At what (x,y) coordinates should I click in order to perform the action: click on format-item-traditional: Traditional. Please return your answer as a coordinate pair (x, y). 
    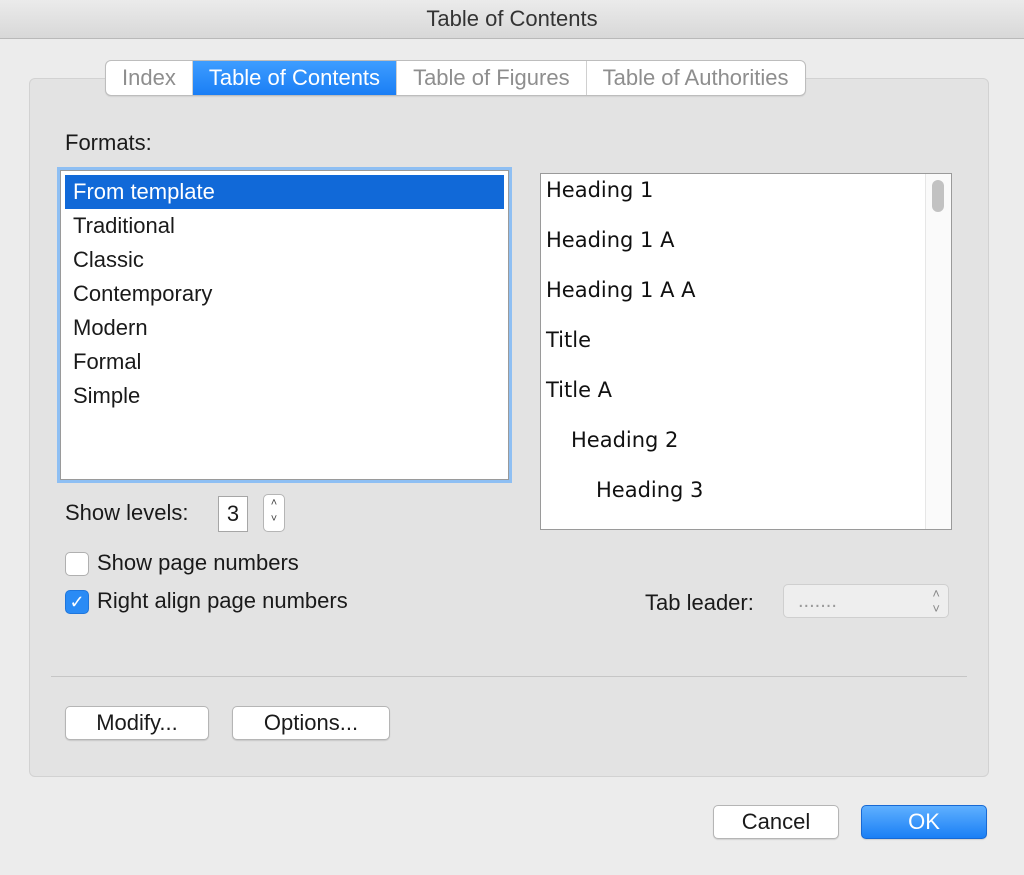
    Looking at the image, I should click on (284, 226).